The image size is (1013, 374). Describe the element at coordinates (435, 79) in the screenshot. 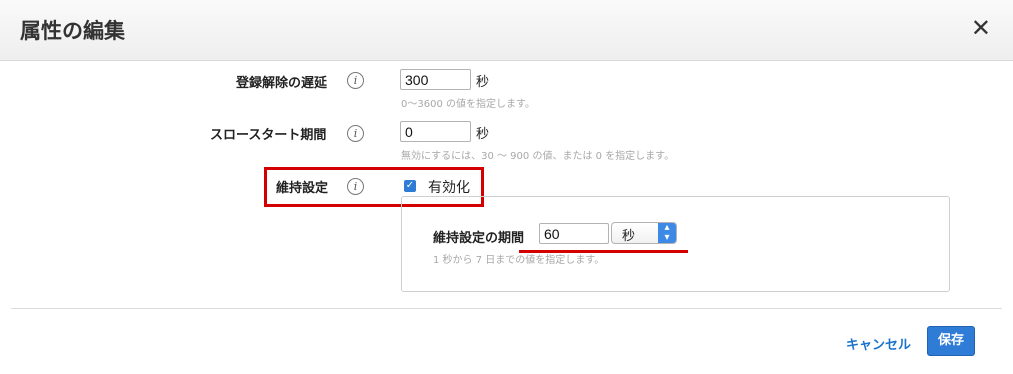

I see `deregistration-delay-input` at that location.